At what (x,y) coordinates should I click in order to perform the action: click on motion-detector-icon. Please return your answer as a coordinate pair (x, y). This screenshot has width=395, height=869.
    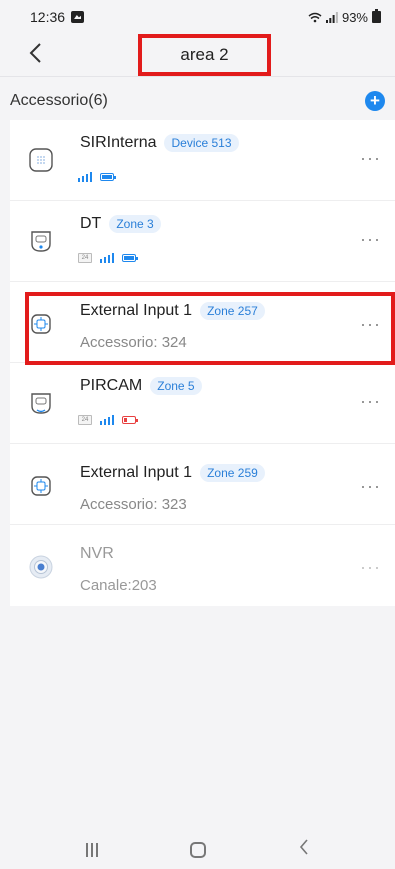
    Looking at the image, I should click on (41, 241).